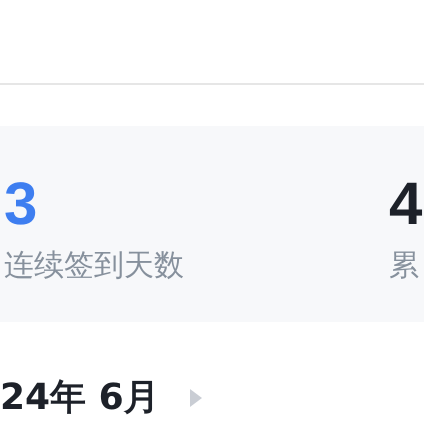 The width and height of the screenshot is (424, 424). Describe the element at coordinates (406, 204) in the screenshot. I see `stat-value: 4` at that location.